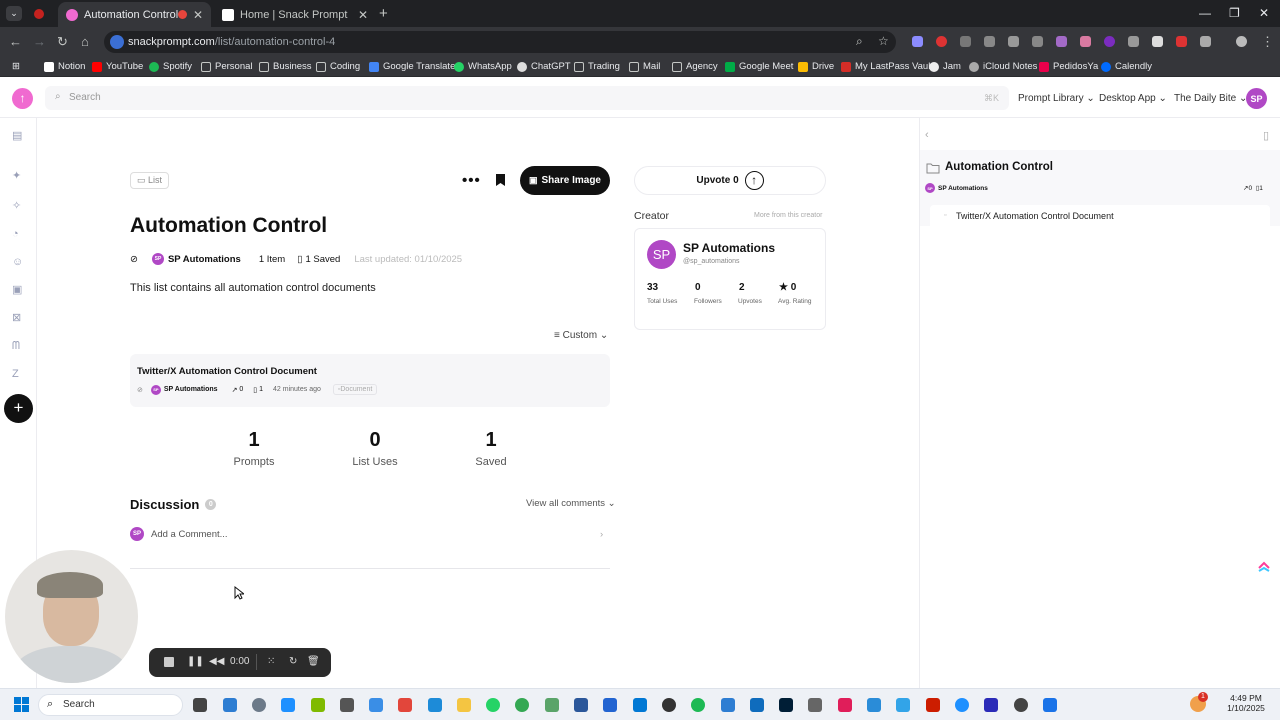 This screenshot has height=720, width=1280. Describe the element at coordinates (17, 262) in the screenshot. I see `bot-icon: ☺` at that location.